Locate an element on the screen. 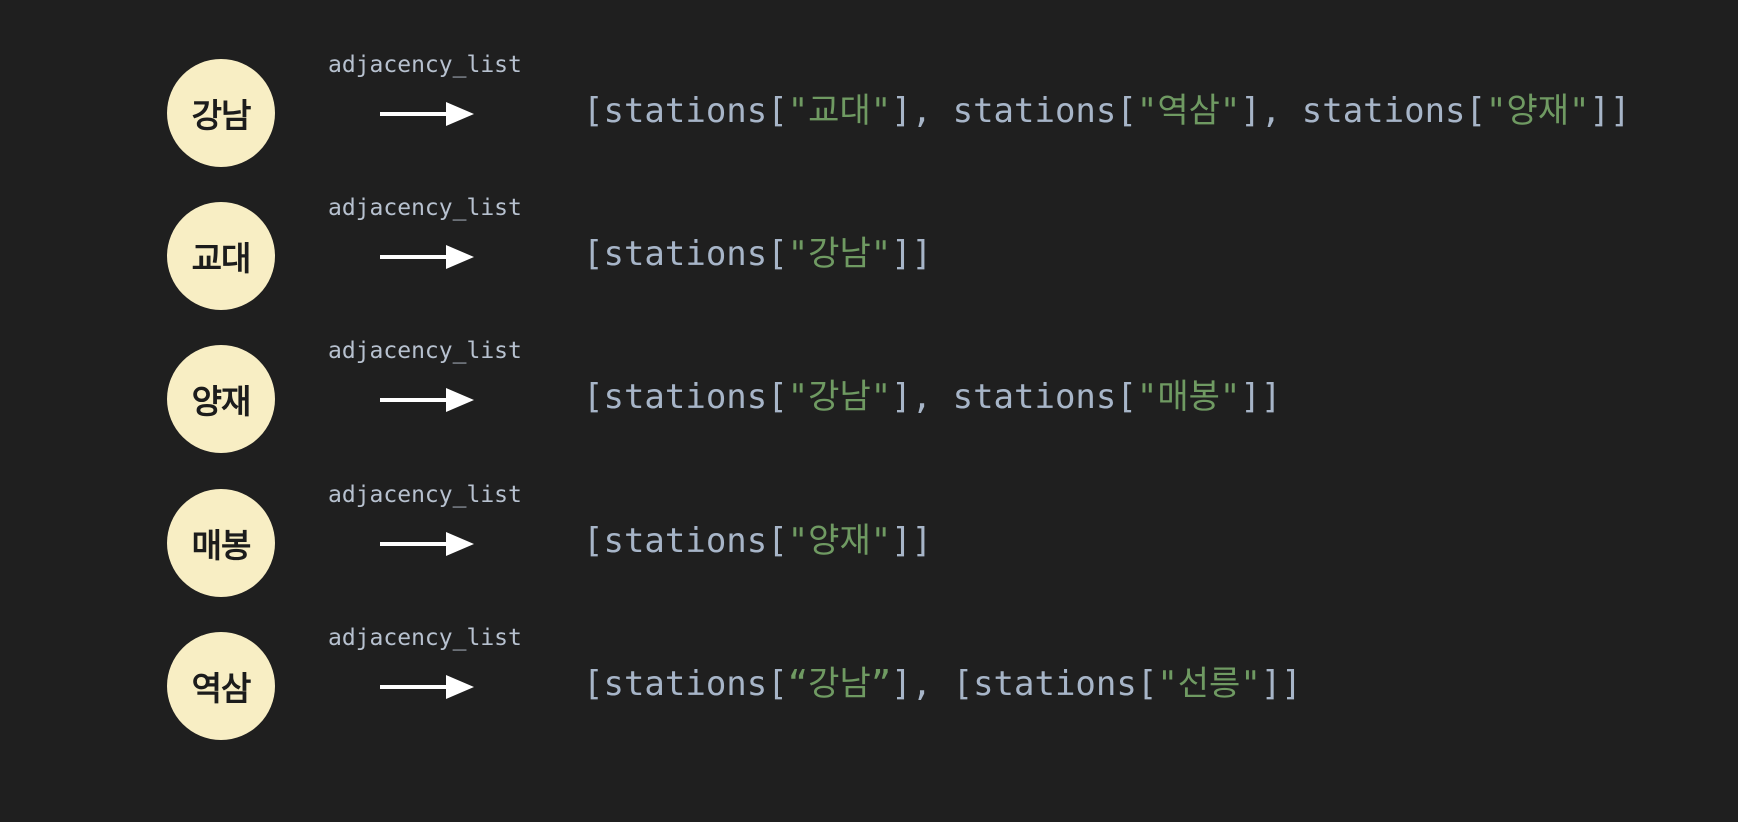 Image resolution: width=1738 pixels, height=822 pixels. station-node: 강남 is located at coordinates (221, 113).